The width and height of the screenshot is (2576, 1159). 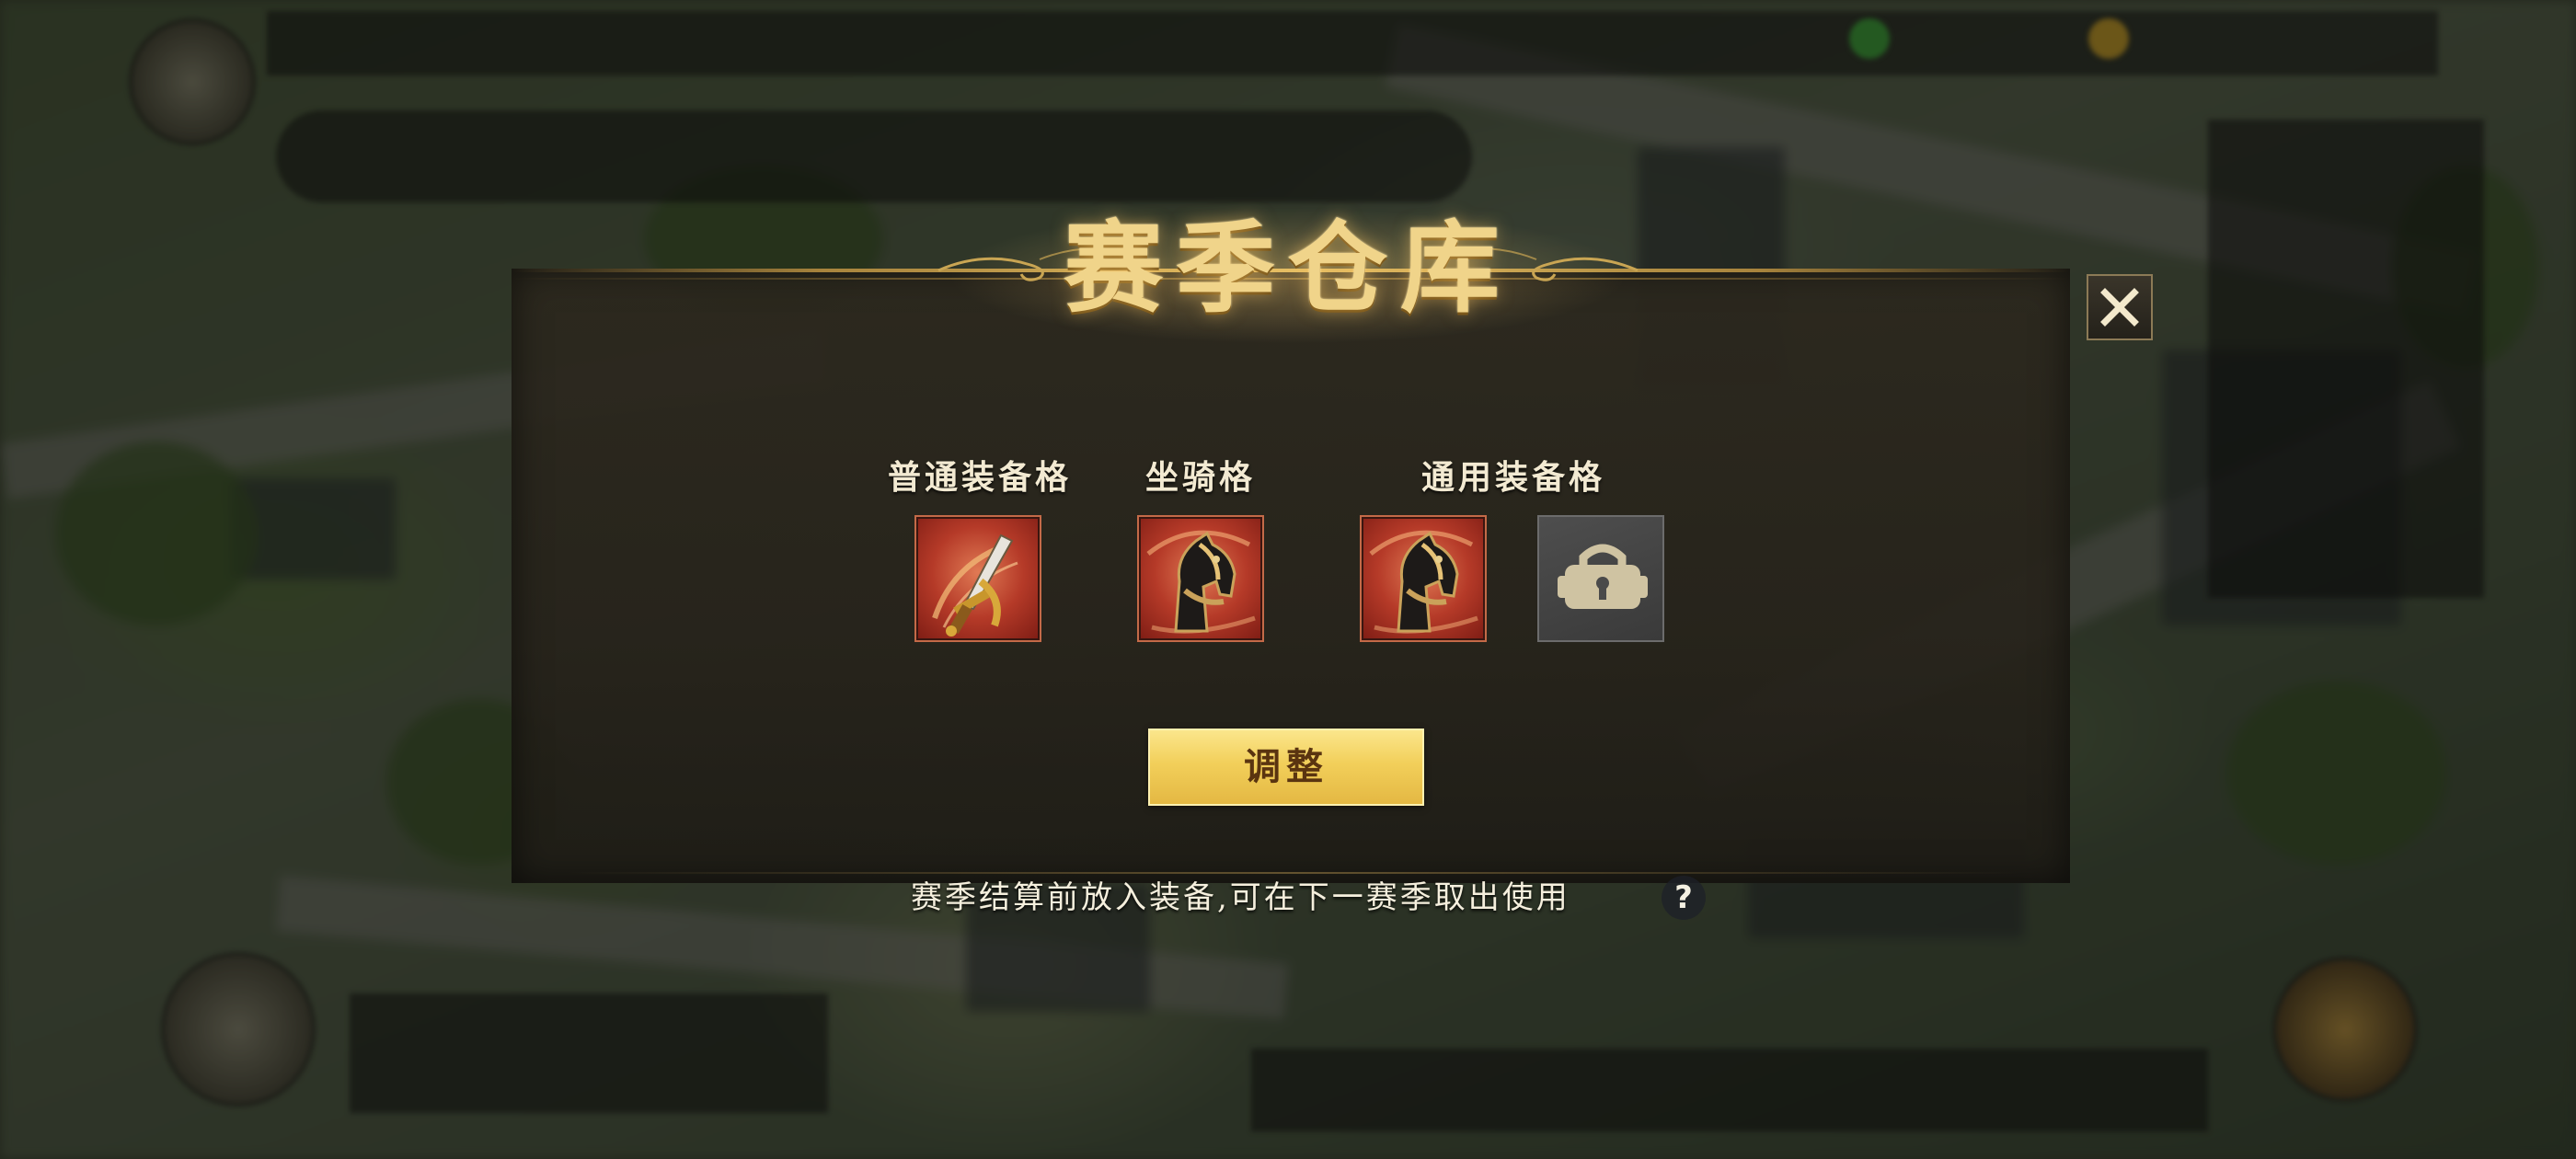 I want to click on close-button, so click(x=2120, y=307).